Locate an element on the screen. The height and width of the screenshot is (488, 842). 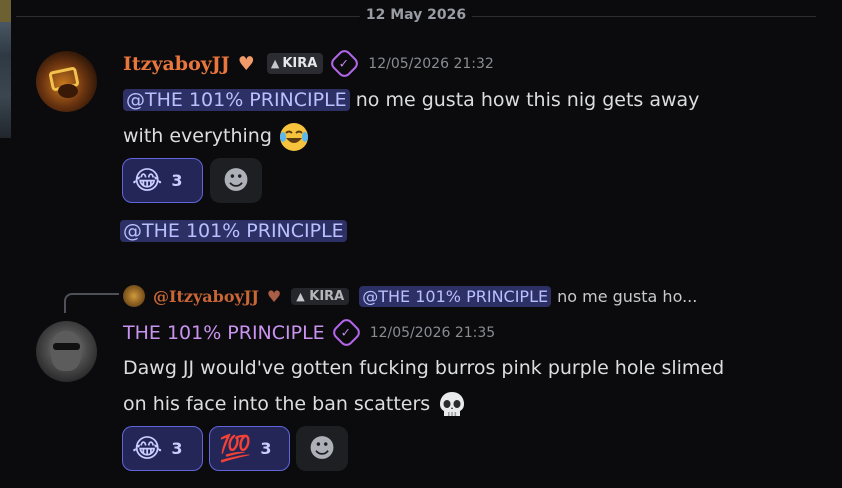
followup-message: @THE 101% PRINCIPLE is located at coordinates (233, 231).